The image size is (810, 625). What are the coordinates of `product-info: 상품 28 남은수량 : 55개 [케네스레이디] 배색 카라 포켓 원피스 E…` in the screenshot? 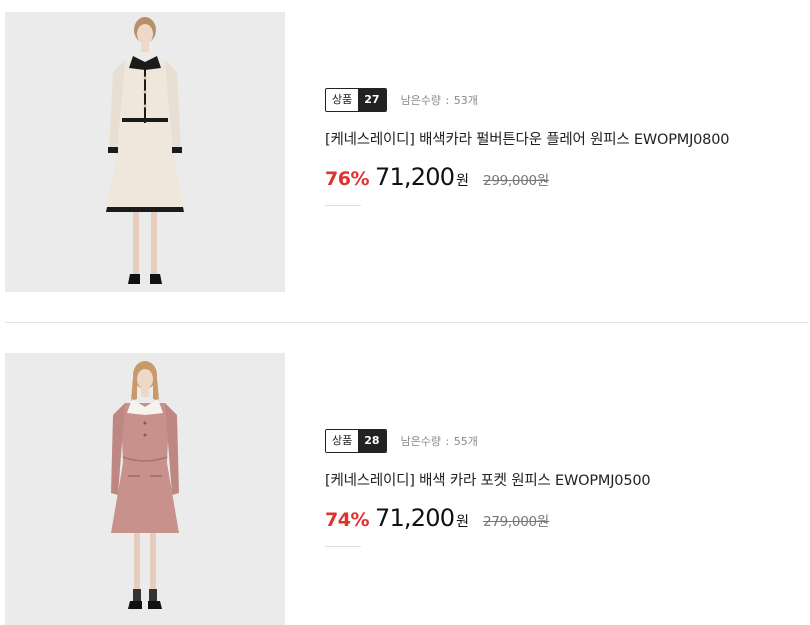 It's located at (565, 488).